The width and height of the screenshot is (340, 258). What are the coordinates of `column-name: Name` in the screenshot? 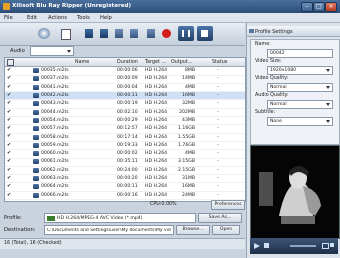 It's located at (82, 62).